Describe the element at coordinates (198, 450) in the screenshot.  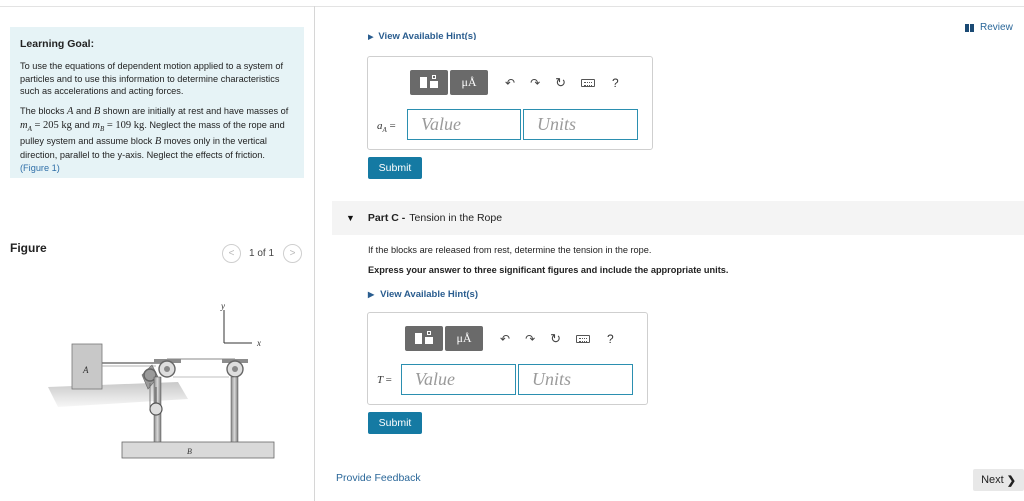
I see `block-b` at that location.